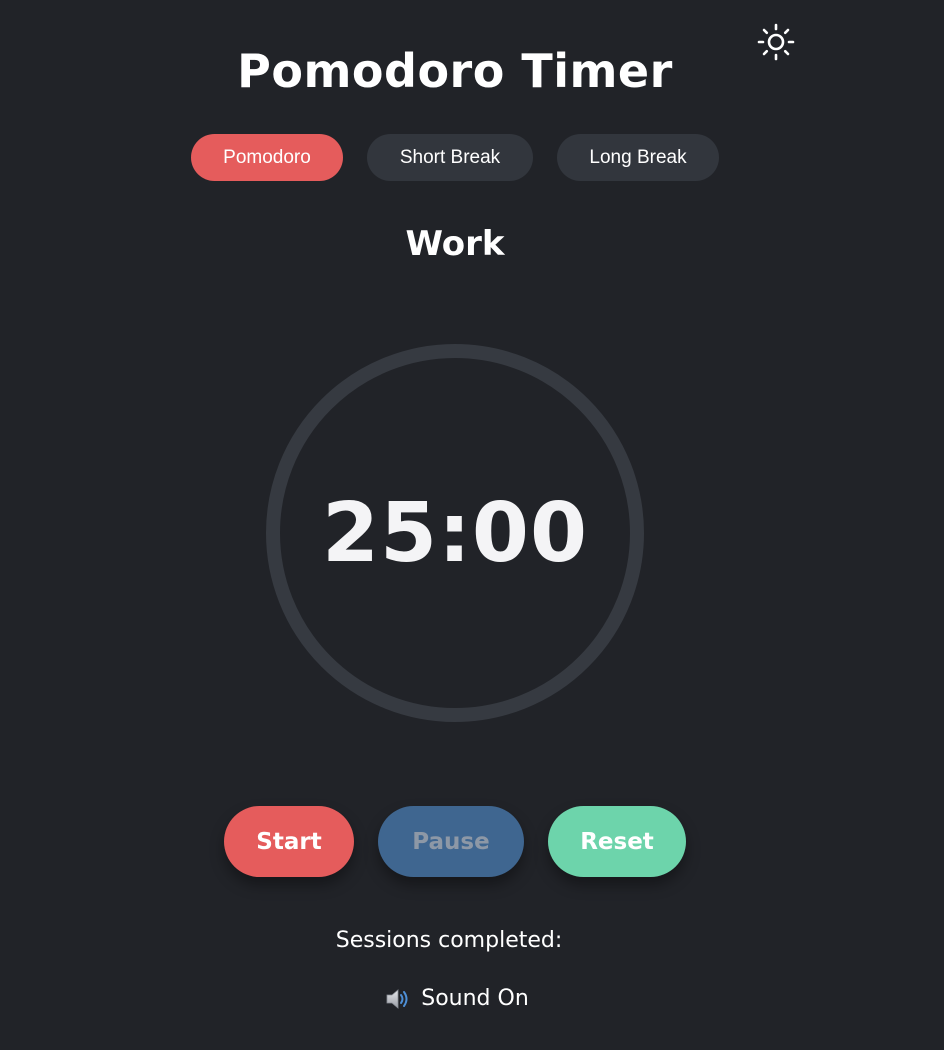  What do you see at coordinates (398, 999) in the screenshot?
I see `speaker-icon` at bounding box center [398, 999].